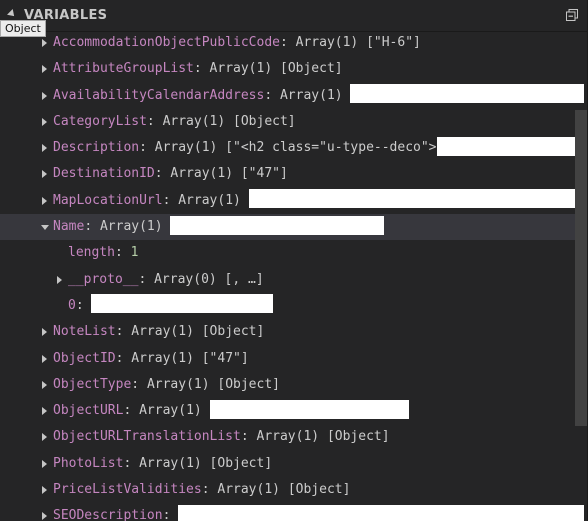  I want to click on tree-row: PriceListValidities: Array(1) [Object], so click(287, 490).